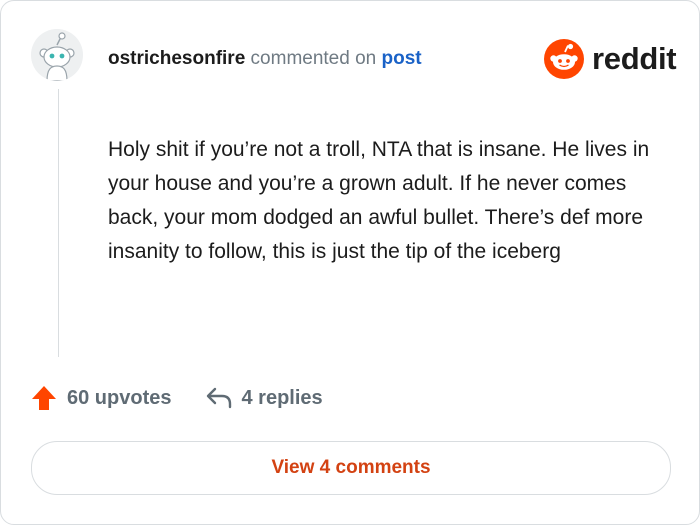 This screenshot has height=525, width=700. I want to click on comment-actions: 60 upvotes 4 replies, so click(177, 398).